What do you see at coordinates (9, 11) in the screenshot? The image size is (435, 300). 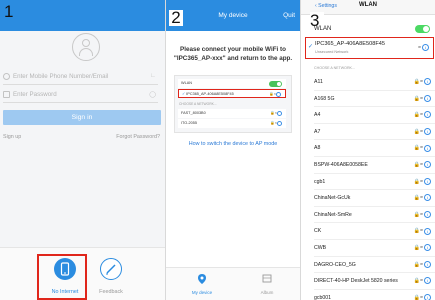 I see `step-number-1: 1` at bounding box center [9, 11].